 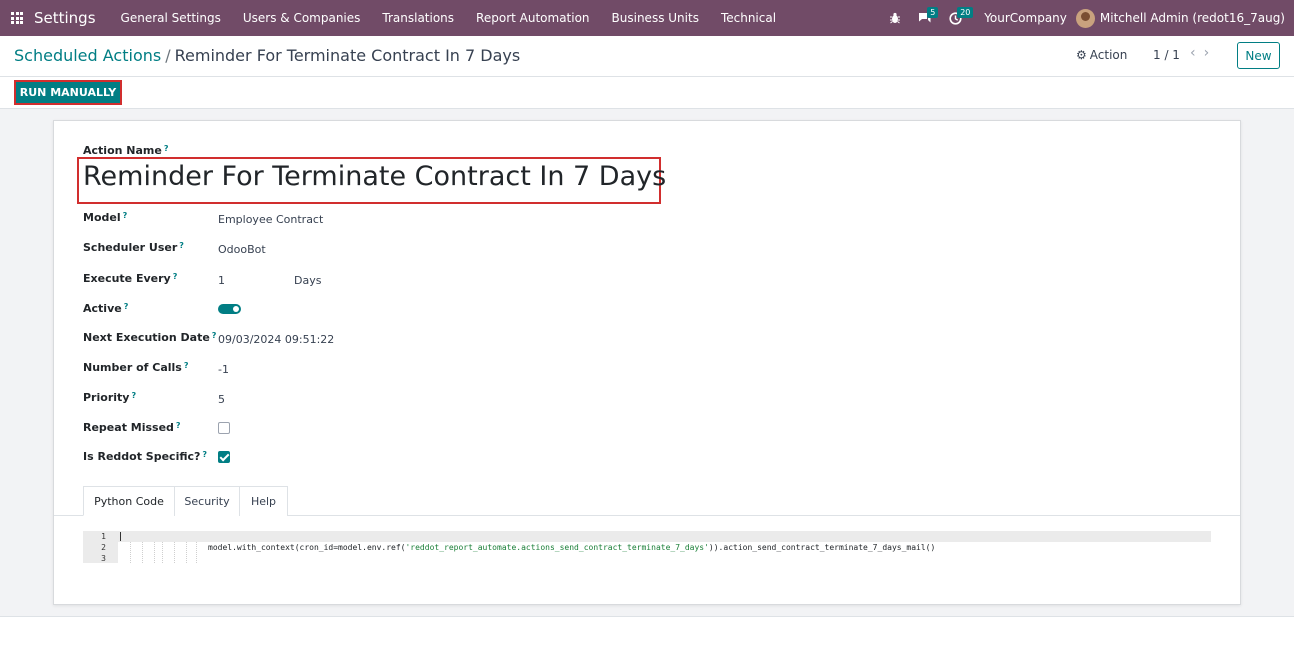 What do you see at coordinates (136, 367) in the screenshot?
I see `number-of-calls-label: Number of Calls?` at bounding box center [136, 367].